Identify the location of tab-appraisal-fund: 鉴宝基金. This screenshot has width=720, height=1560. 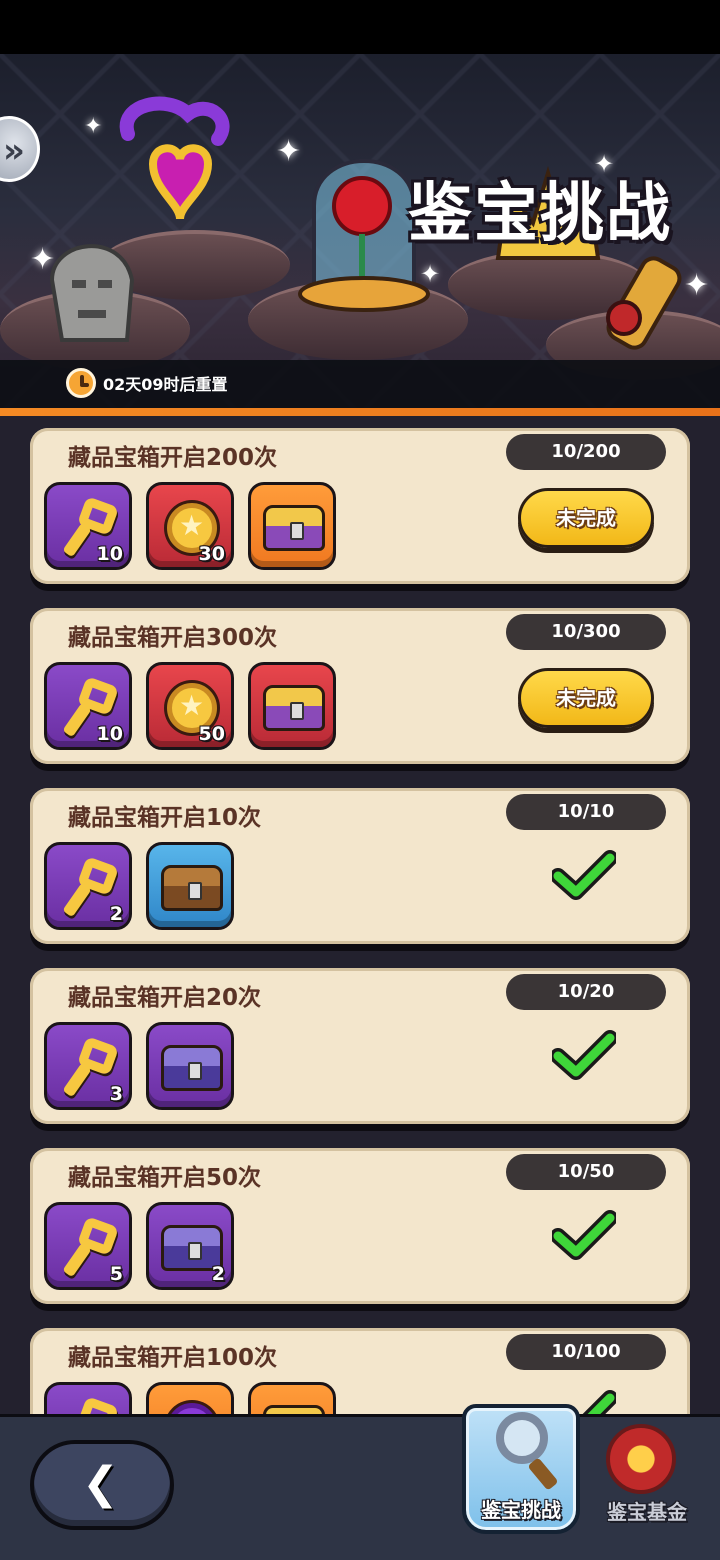
(647, 1479).